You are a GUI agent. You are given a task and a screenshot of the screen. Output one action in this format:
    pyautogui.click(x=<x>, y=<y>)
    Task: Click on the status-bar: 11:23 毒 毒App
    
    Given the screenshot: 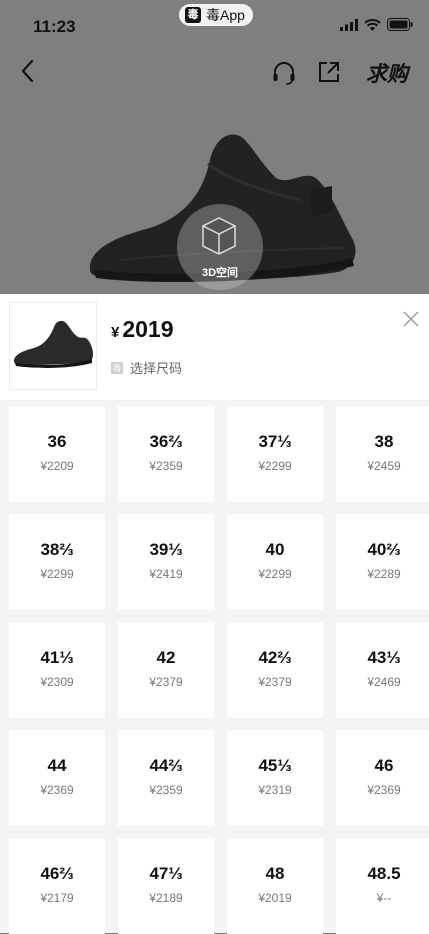 What is the action you would take?
    pyautogui.click(x=214, y=26)
    